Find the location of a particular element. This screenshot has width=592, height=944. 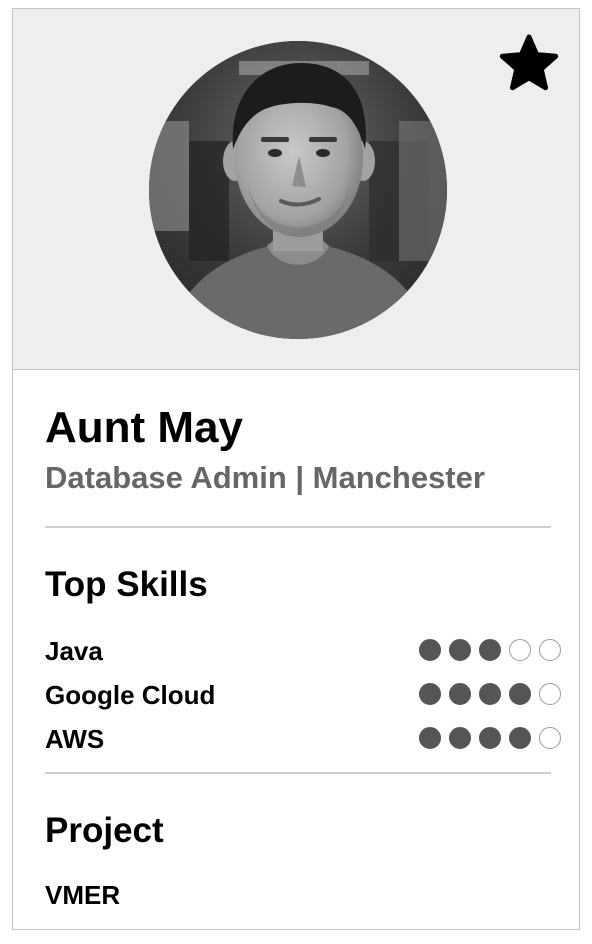

skill-name: Google Cloud is located at coordinates (130, 695).